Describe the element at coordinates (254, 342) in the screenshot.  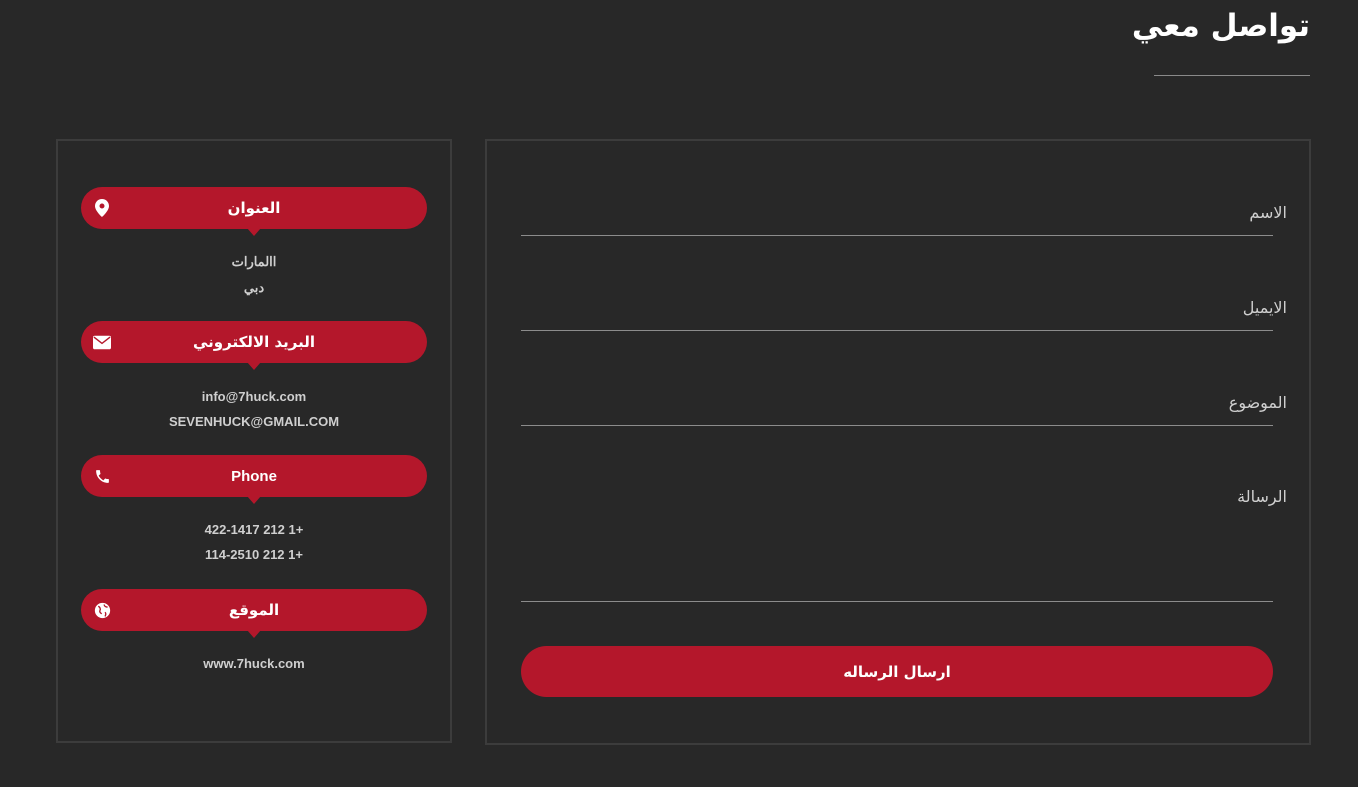
I see `email-label: البريد الالكتروني` at that location.